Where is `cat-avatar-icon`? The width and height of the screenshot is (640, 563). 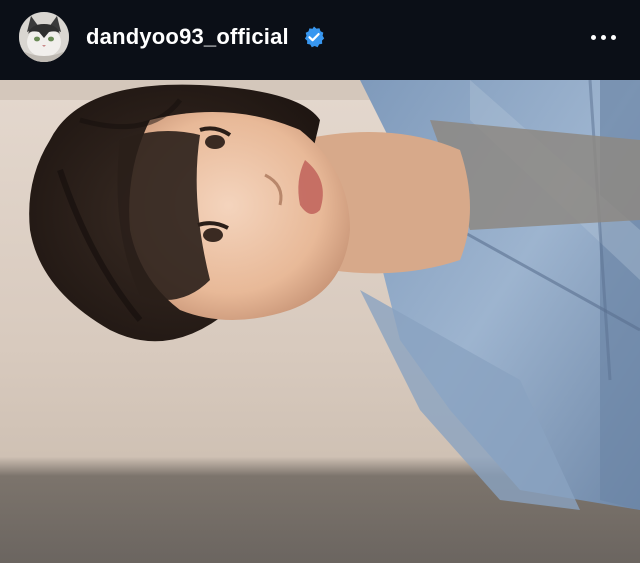
cat-avatar-icon is located at coordinates (44, 37).